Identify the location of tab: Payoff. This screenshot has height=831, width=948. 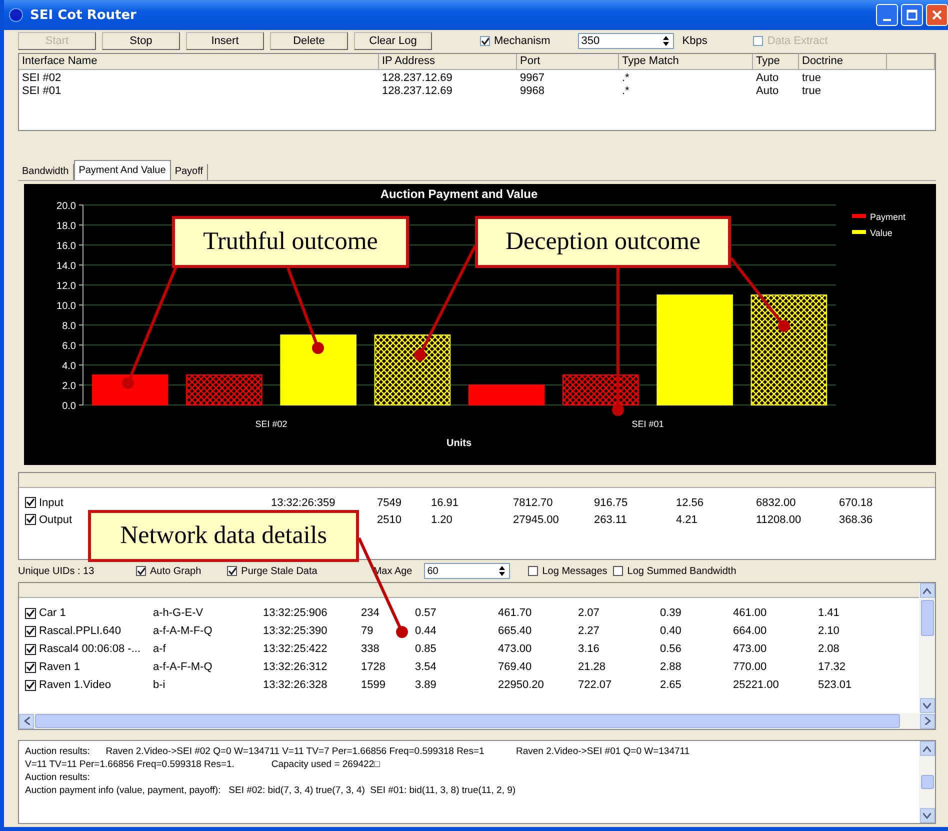
(189, 172).